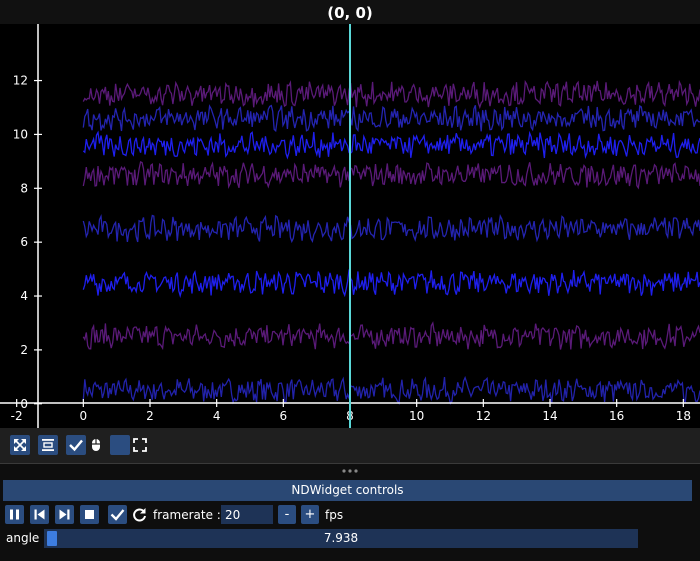 The image size is (700, 561). I want to click on blank-toggle, so click(120, 445).